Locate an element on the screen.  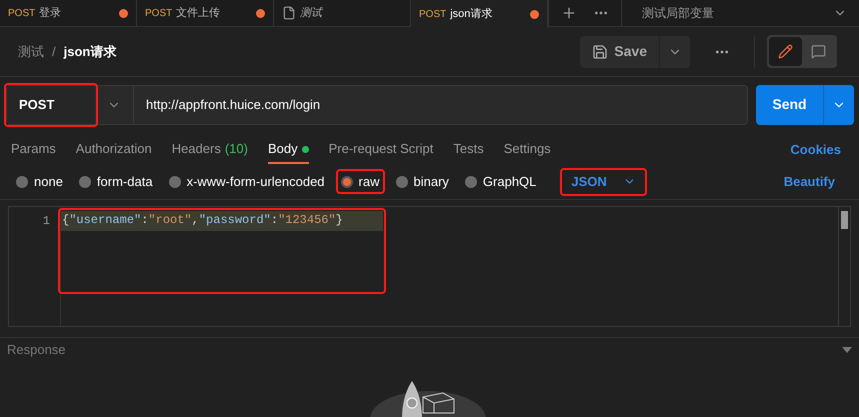
request-section-tab: Tests is located at coordinates (468, 150).